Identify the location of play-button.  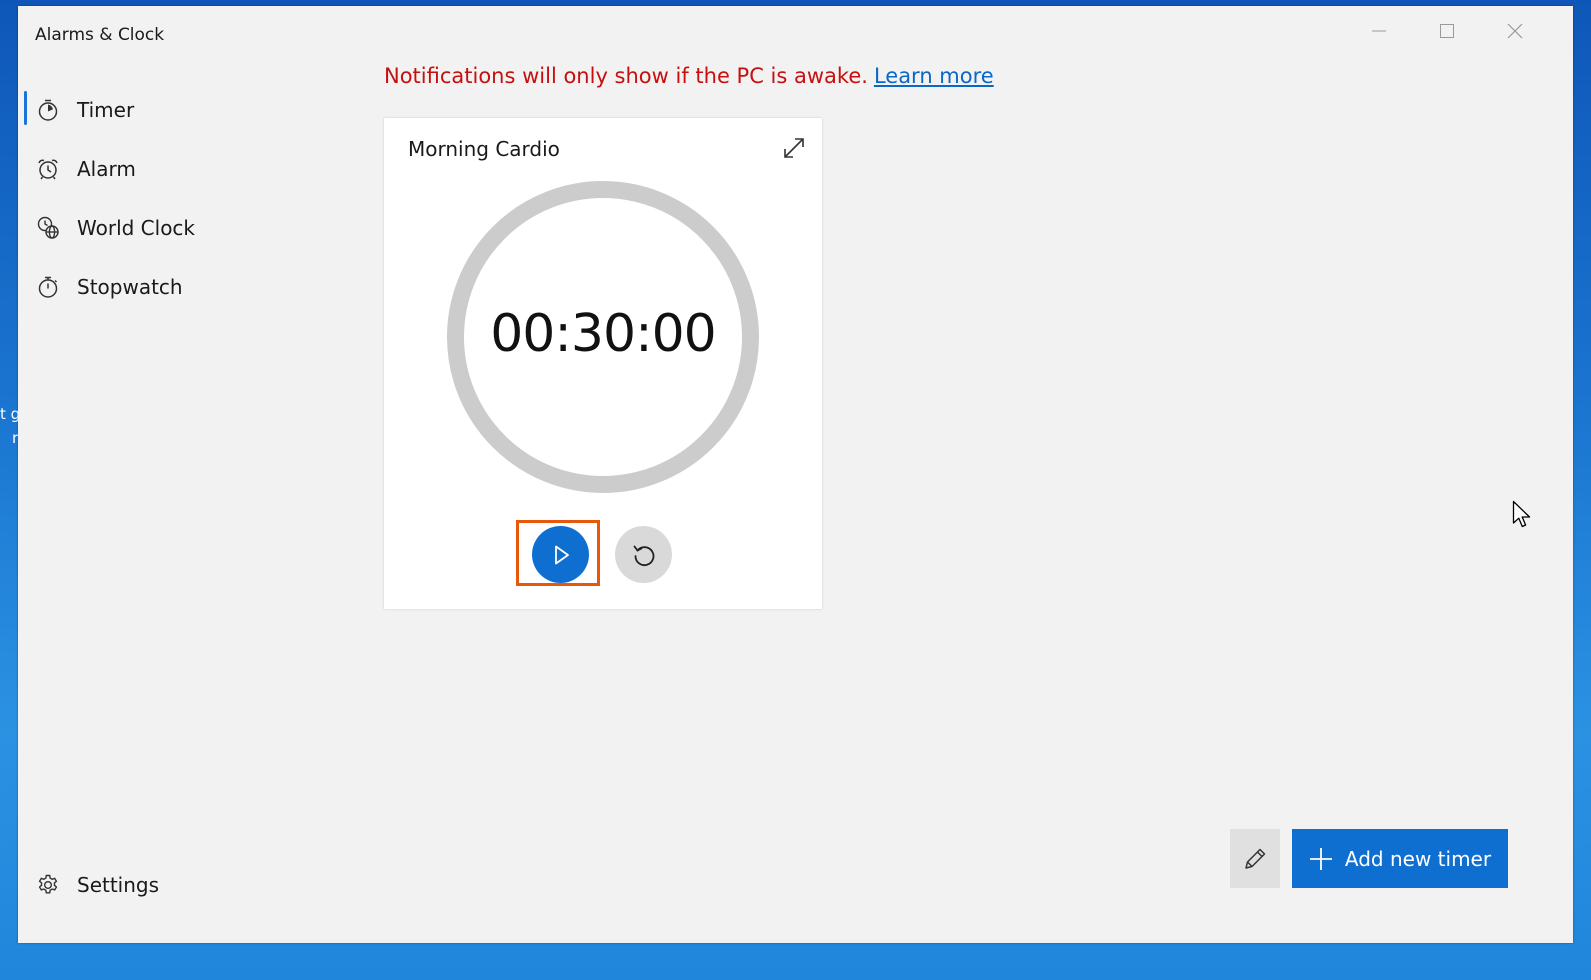
(560, 554).